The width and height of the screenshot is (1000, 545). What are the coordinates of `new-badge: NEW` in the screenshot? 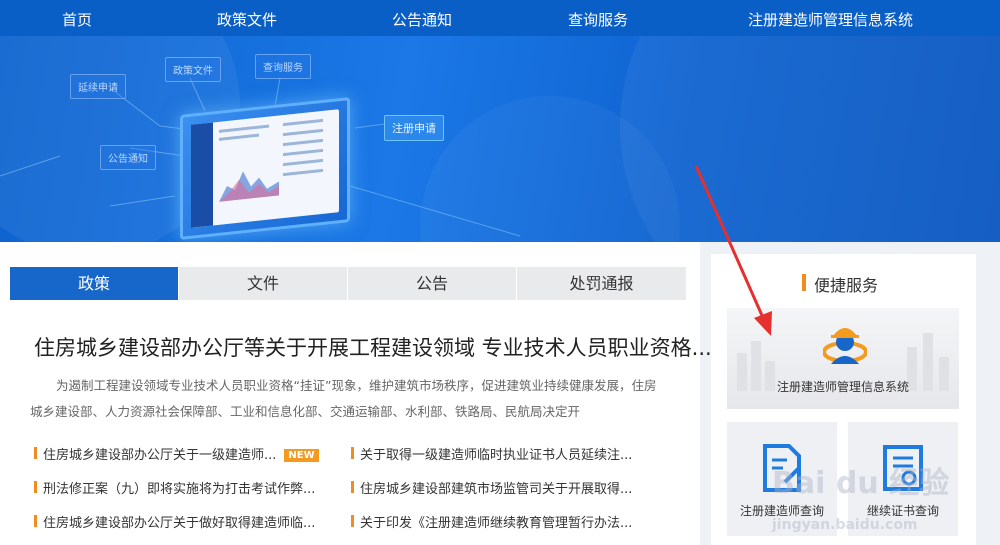 It's located at (301, 455).